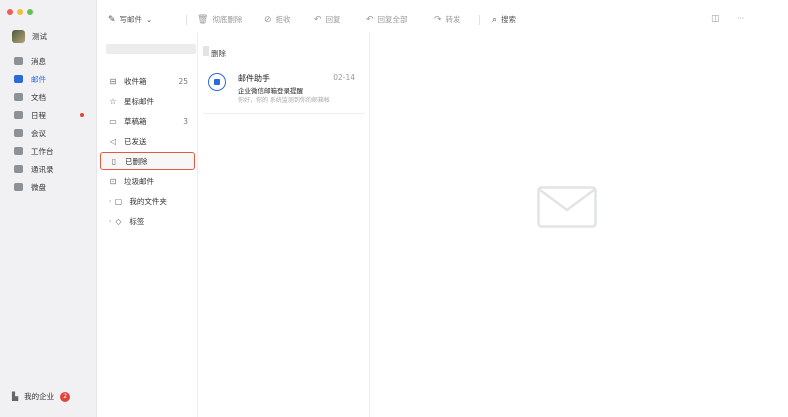  I want to click on more-icon: ···, so click(741, 18).